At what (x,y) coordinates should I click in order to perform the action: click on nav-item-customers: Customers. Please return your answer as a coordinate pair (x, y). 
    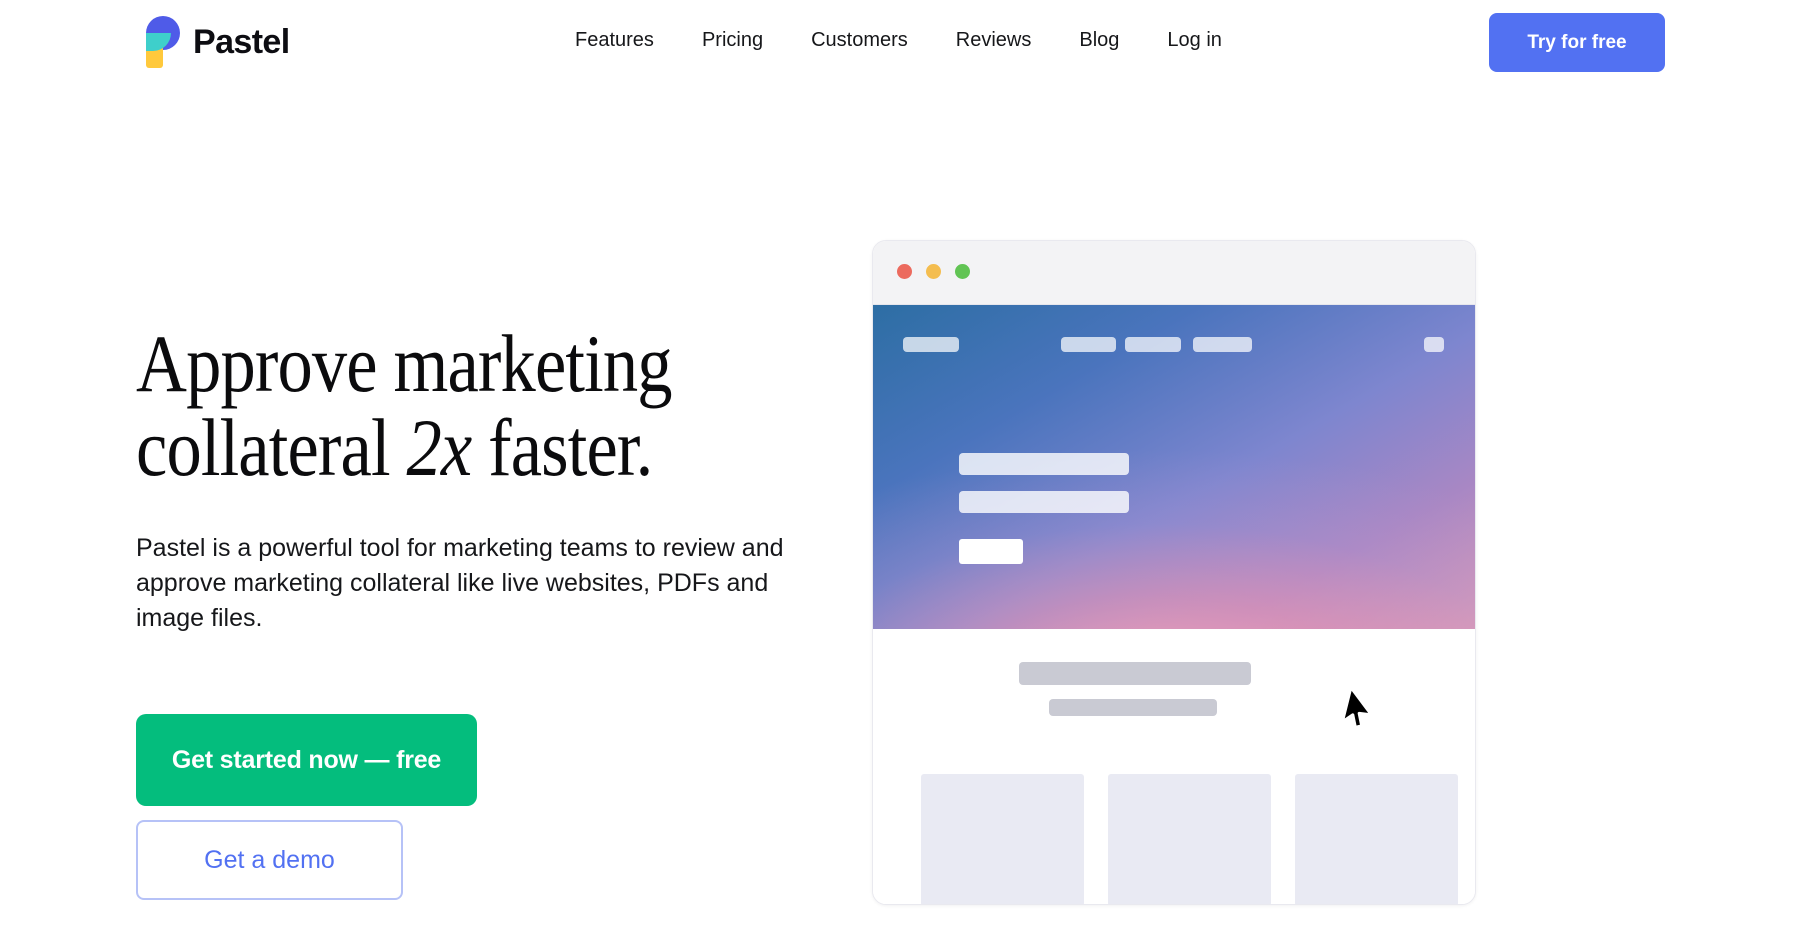
    Looking at the image, I should click on (859, 40).